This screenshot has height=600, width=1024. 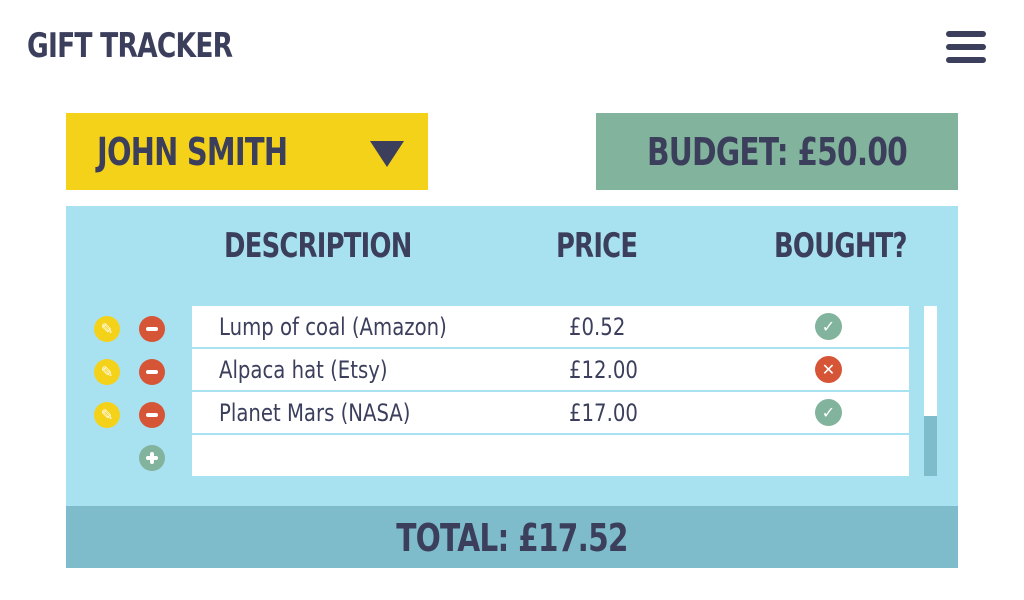 I want to click on table-row: Planet Mars (NASA) £17.00 ✓, so click(x=550, y=413).